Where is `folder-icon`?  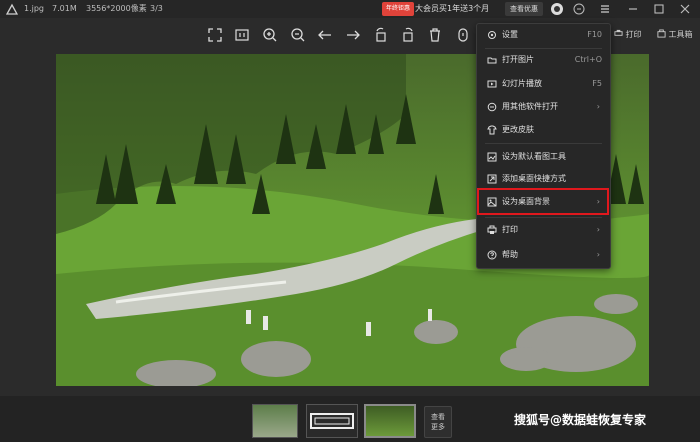 folder-icon is located at coordinates (492, 60).